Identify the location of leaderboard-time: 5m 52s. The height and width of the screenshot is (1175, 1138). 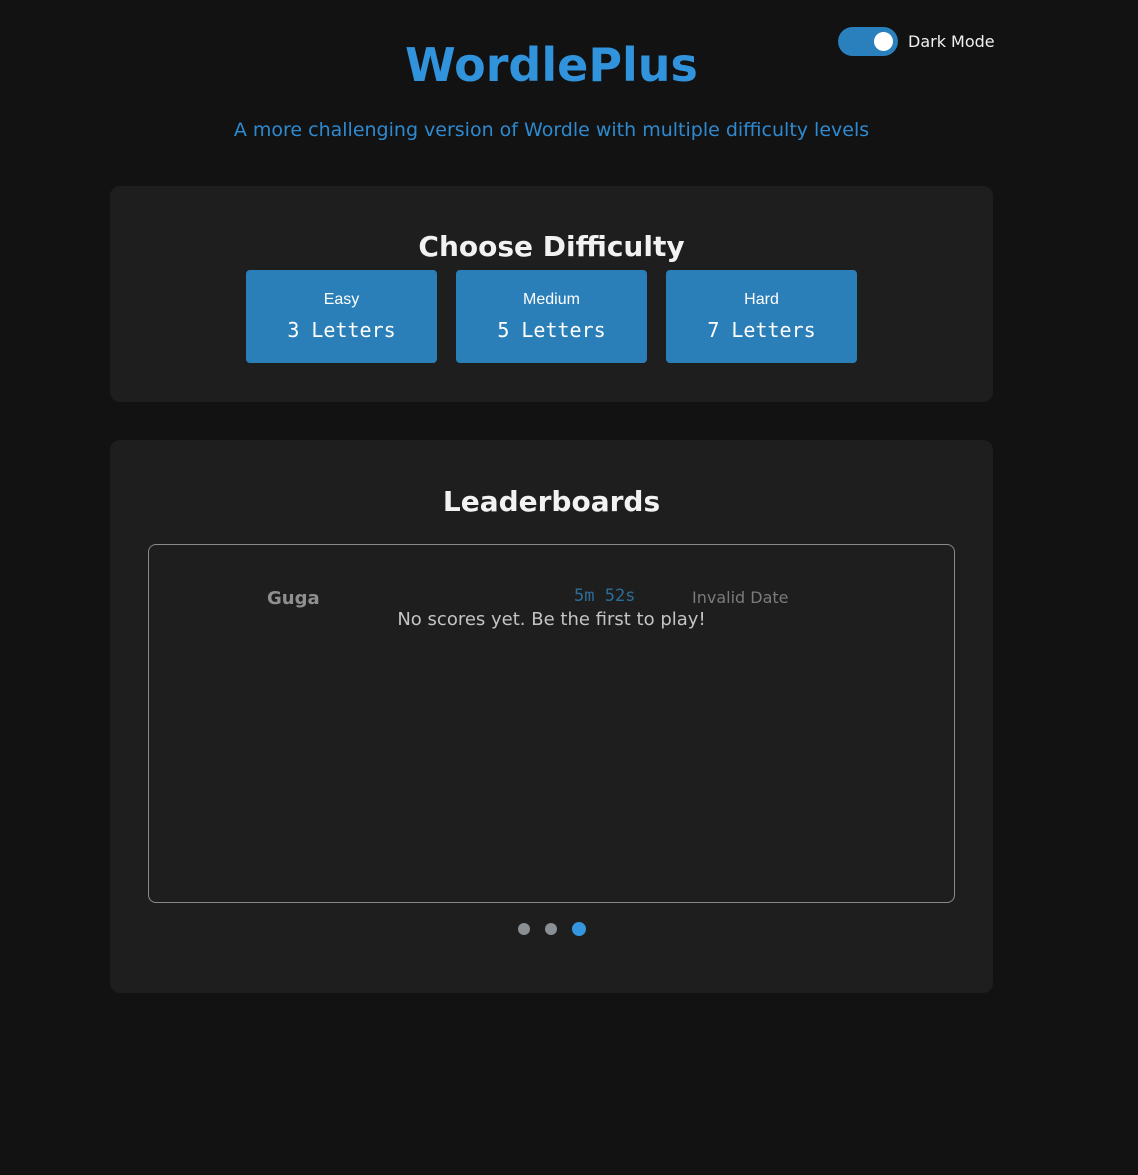
(605, 596).